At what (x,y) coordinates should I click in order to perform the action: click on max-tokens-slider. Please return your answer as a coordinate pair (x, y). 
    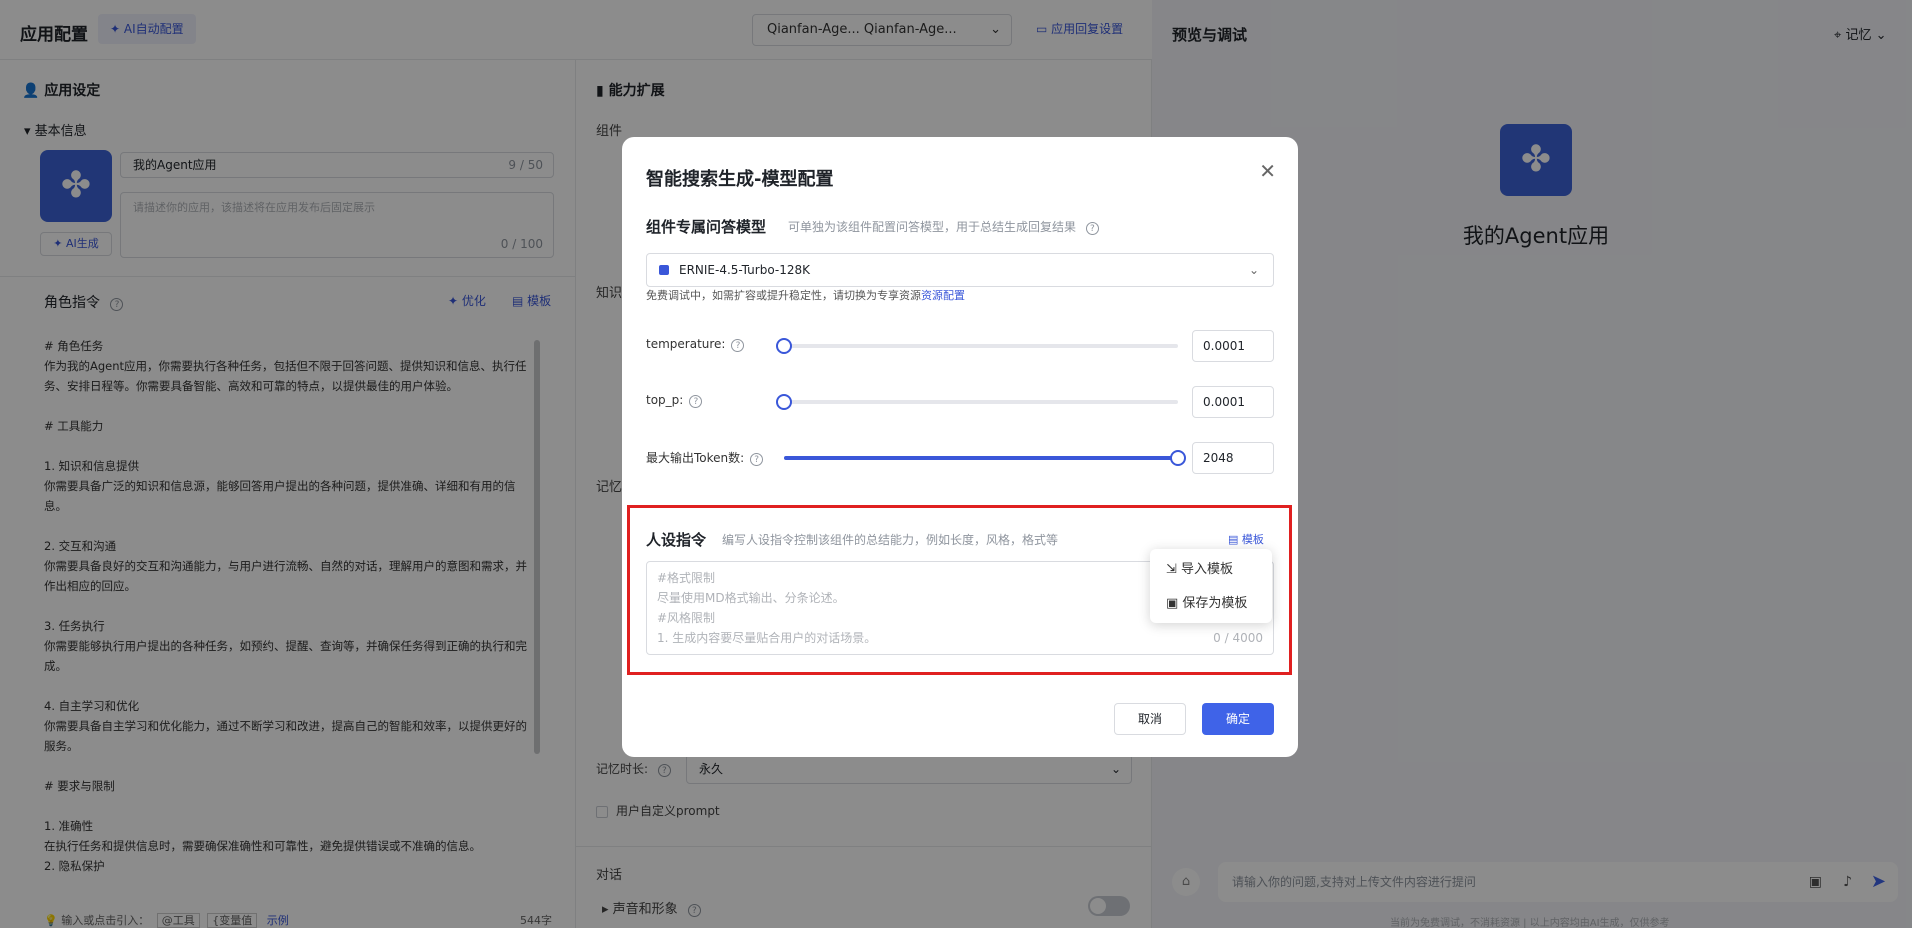
    Looking at the image, I should click on (985, 458).